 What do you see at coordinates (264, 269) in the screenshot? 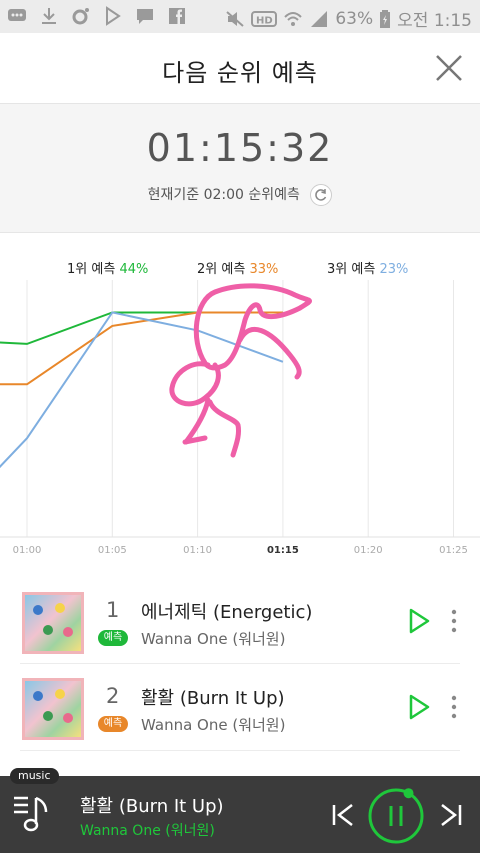
I see `legend-pct: 33%` at bounding box center [264, 269].